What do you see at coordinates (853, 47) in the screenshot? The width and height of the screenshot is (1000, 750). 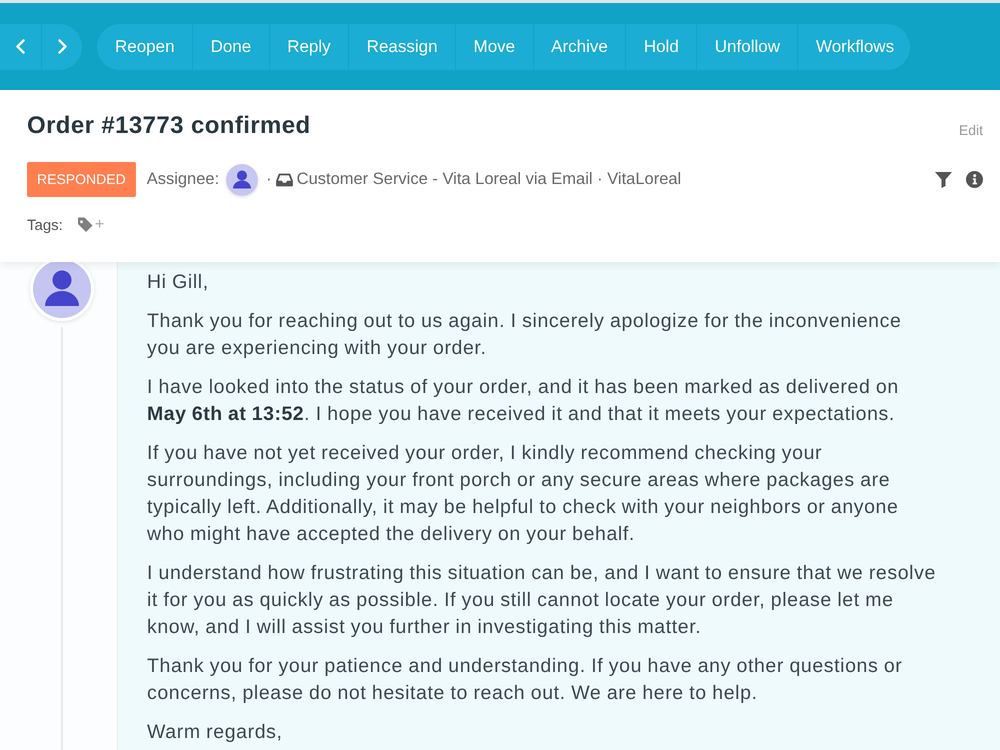 I see `toolbar-action-button: Workflows` at bounding box center [853, 47].